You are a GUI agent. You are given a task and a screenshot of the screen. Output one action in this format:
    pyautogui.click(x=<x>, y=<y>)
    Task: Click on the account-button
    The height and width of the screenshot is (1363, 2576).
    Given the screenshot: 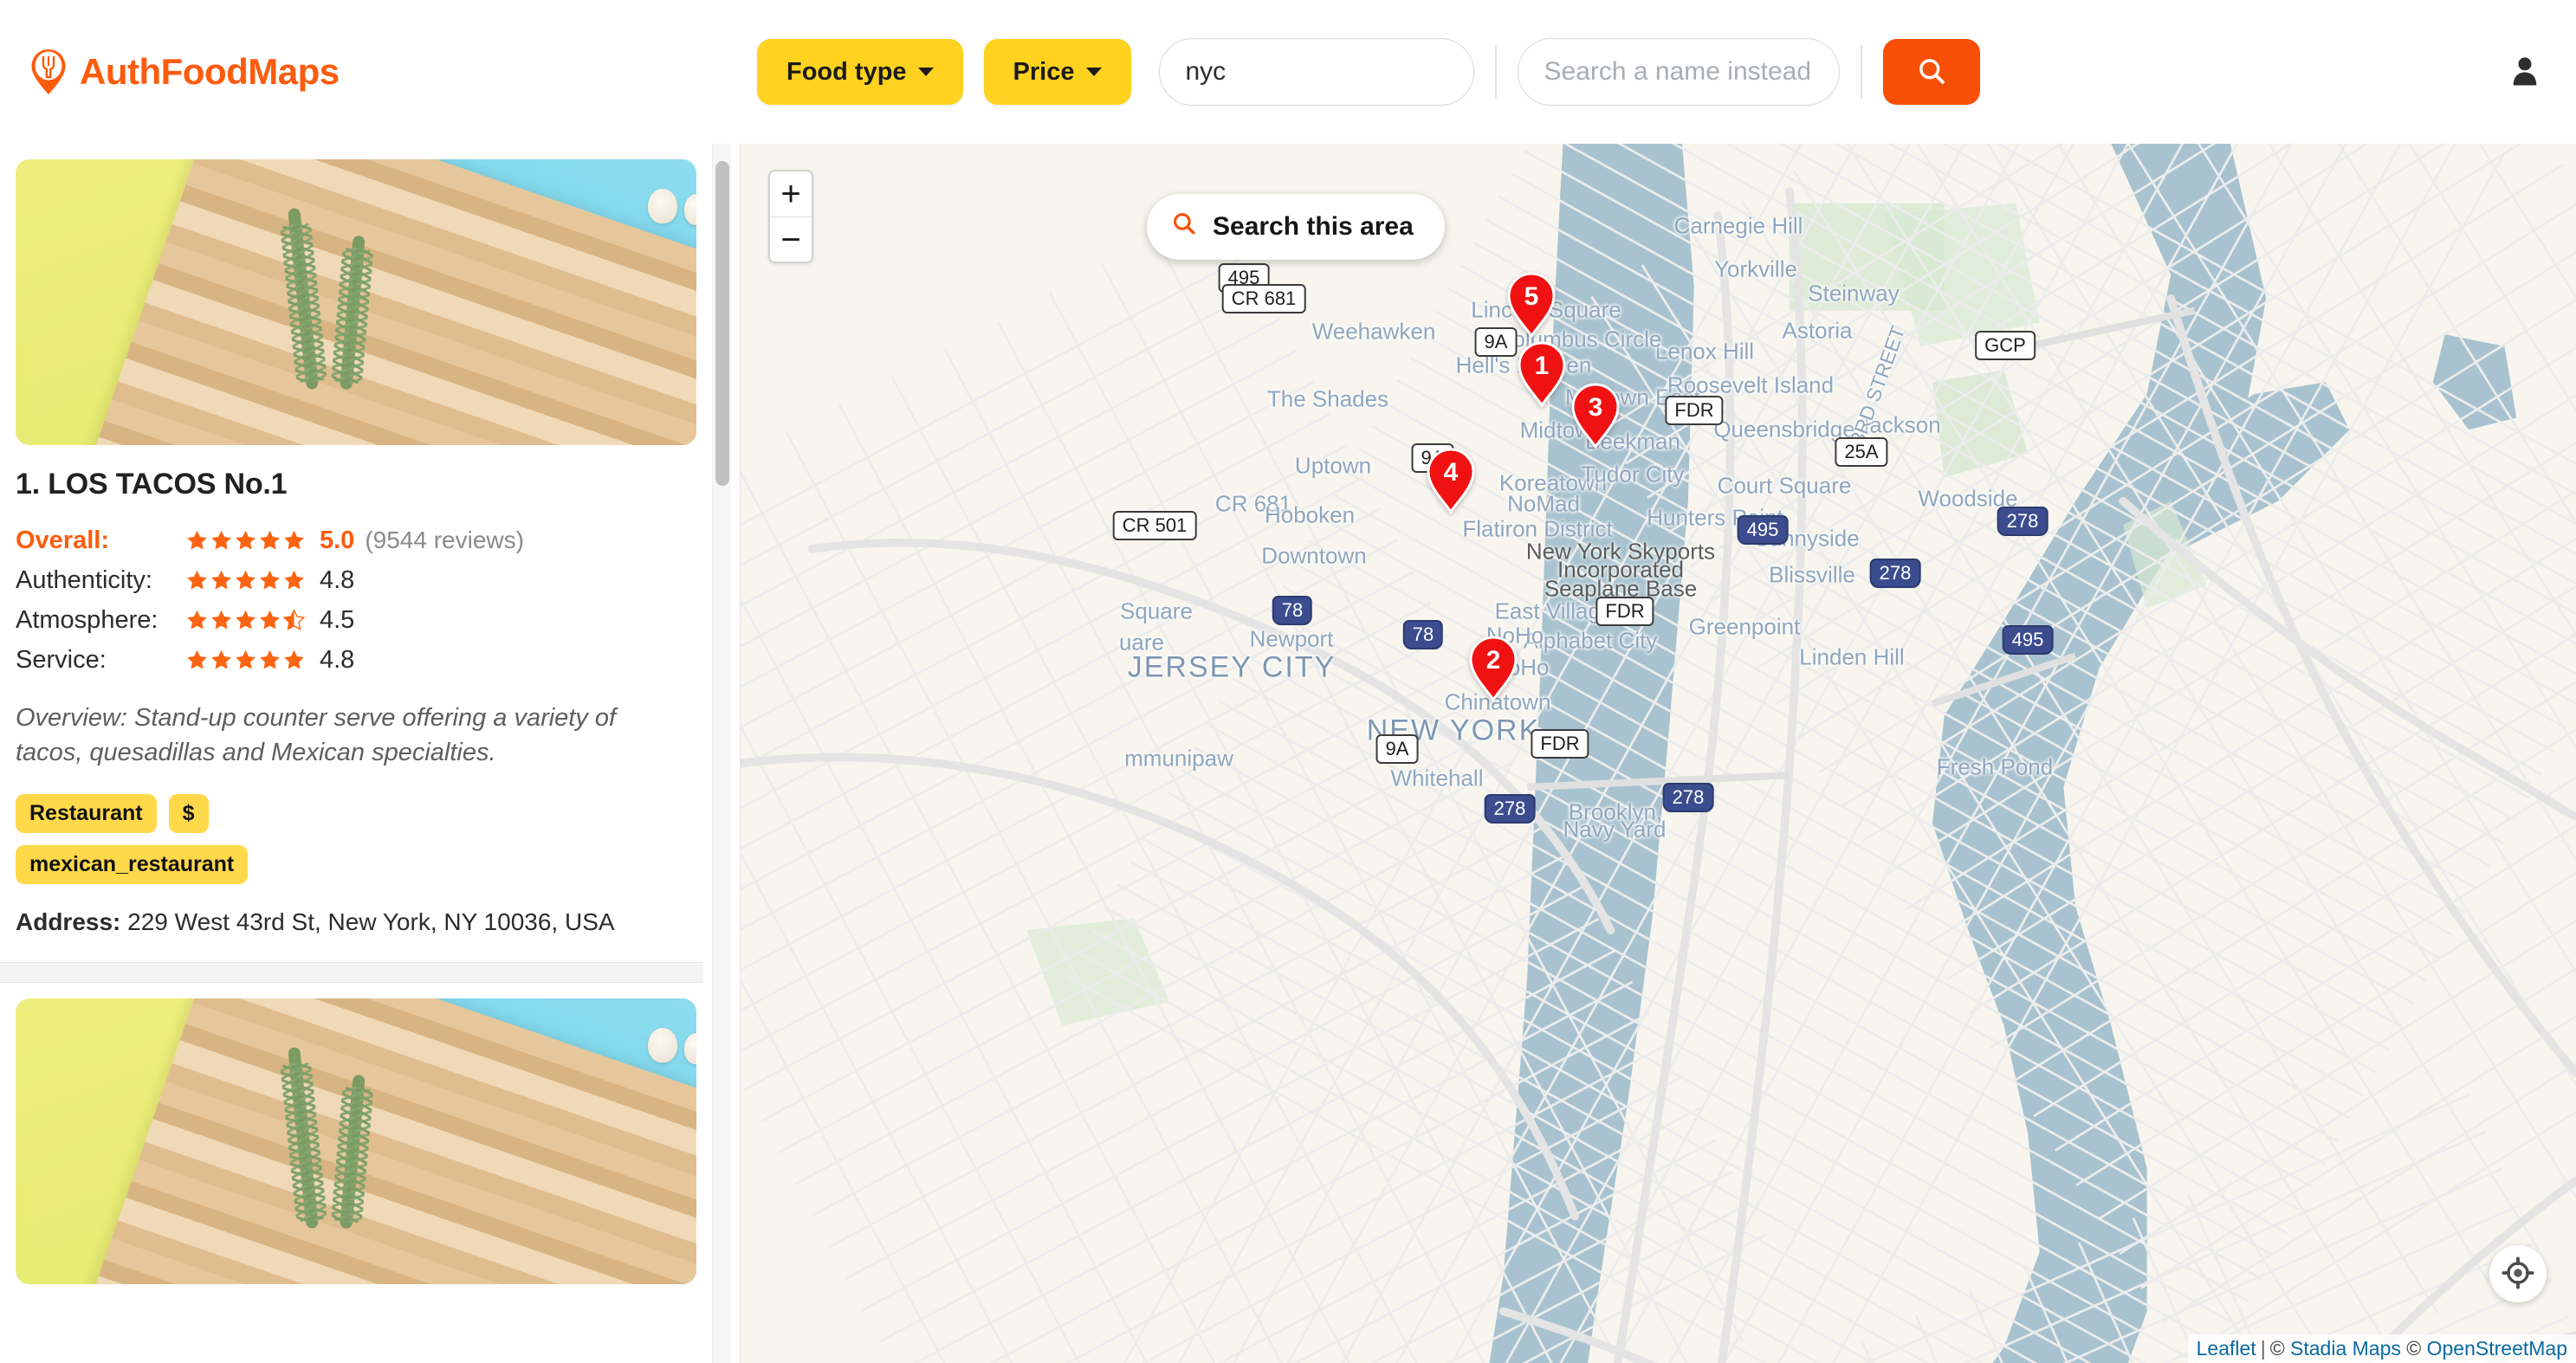 What is the action you would take?
    pyautogui.click(x=2525, y=72)
    